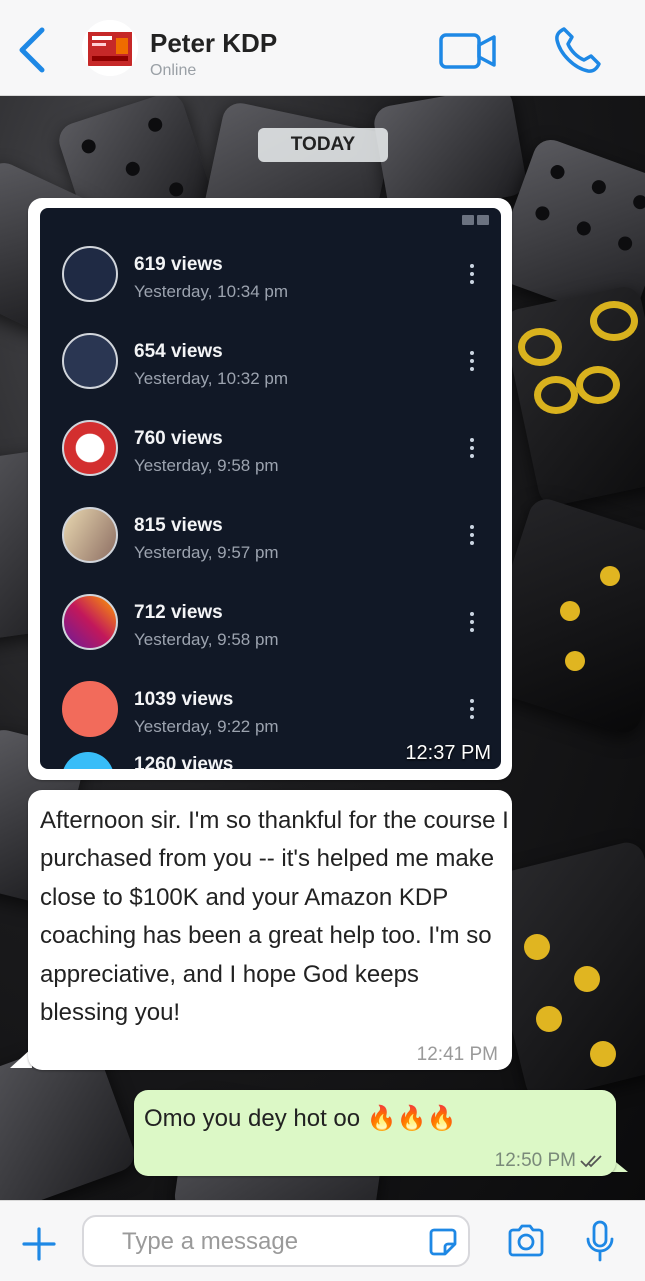  I want to click on status-dots, so click(474, 218).